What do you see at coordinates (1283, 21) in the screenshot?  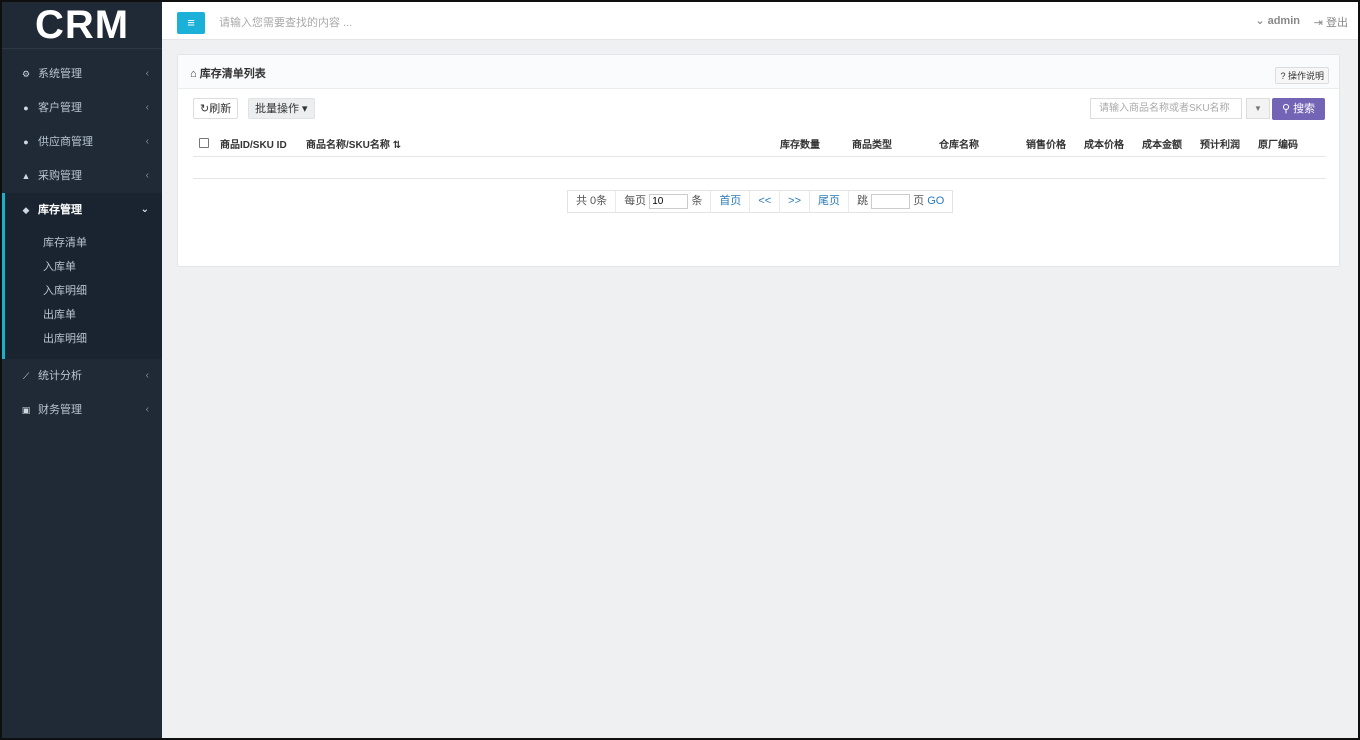 I see `user-name: admin` at bounding box center [1283, 21].